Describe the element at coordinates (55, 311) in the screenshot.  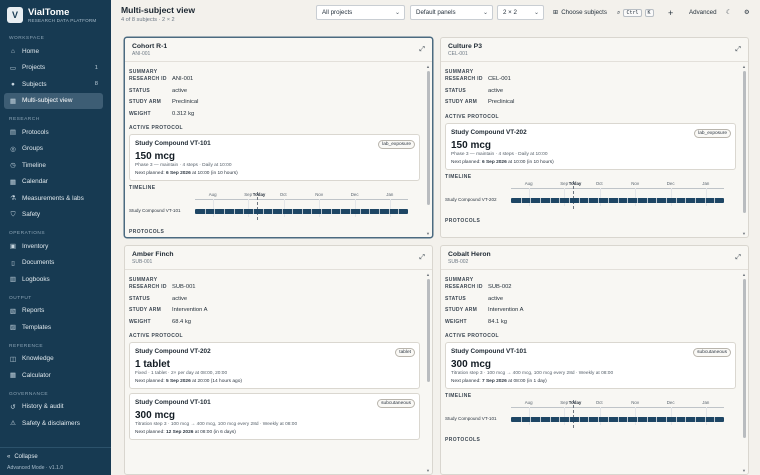
I see `sidebar-item-reports: ▧ Reports` at that location.